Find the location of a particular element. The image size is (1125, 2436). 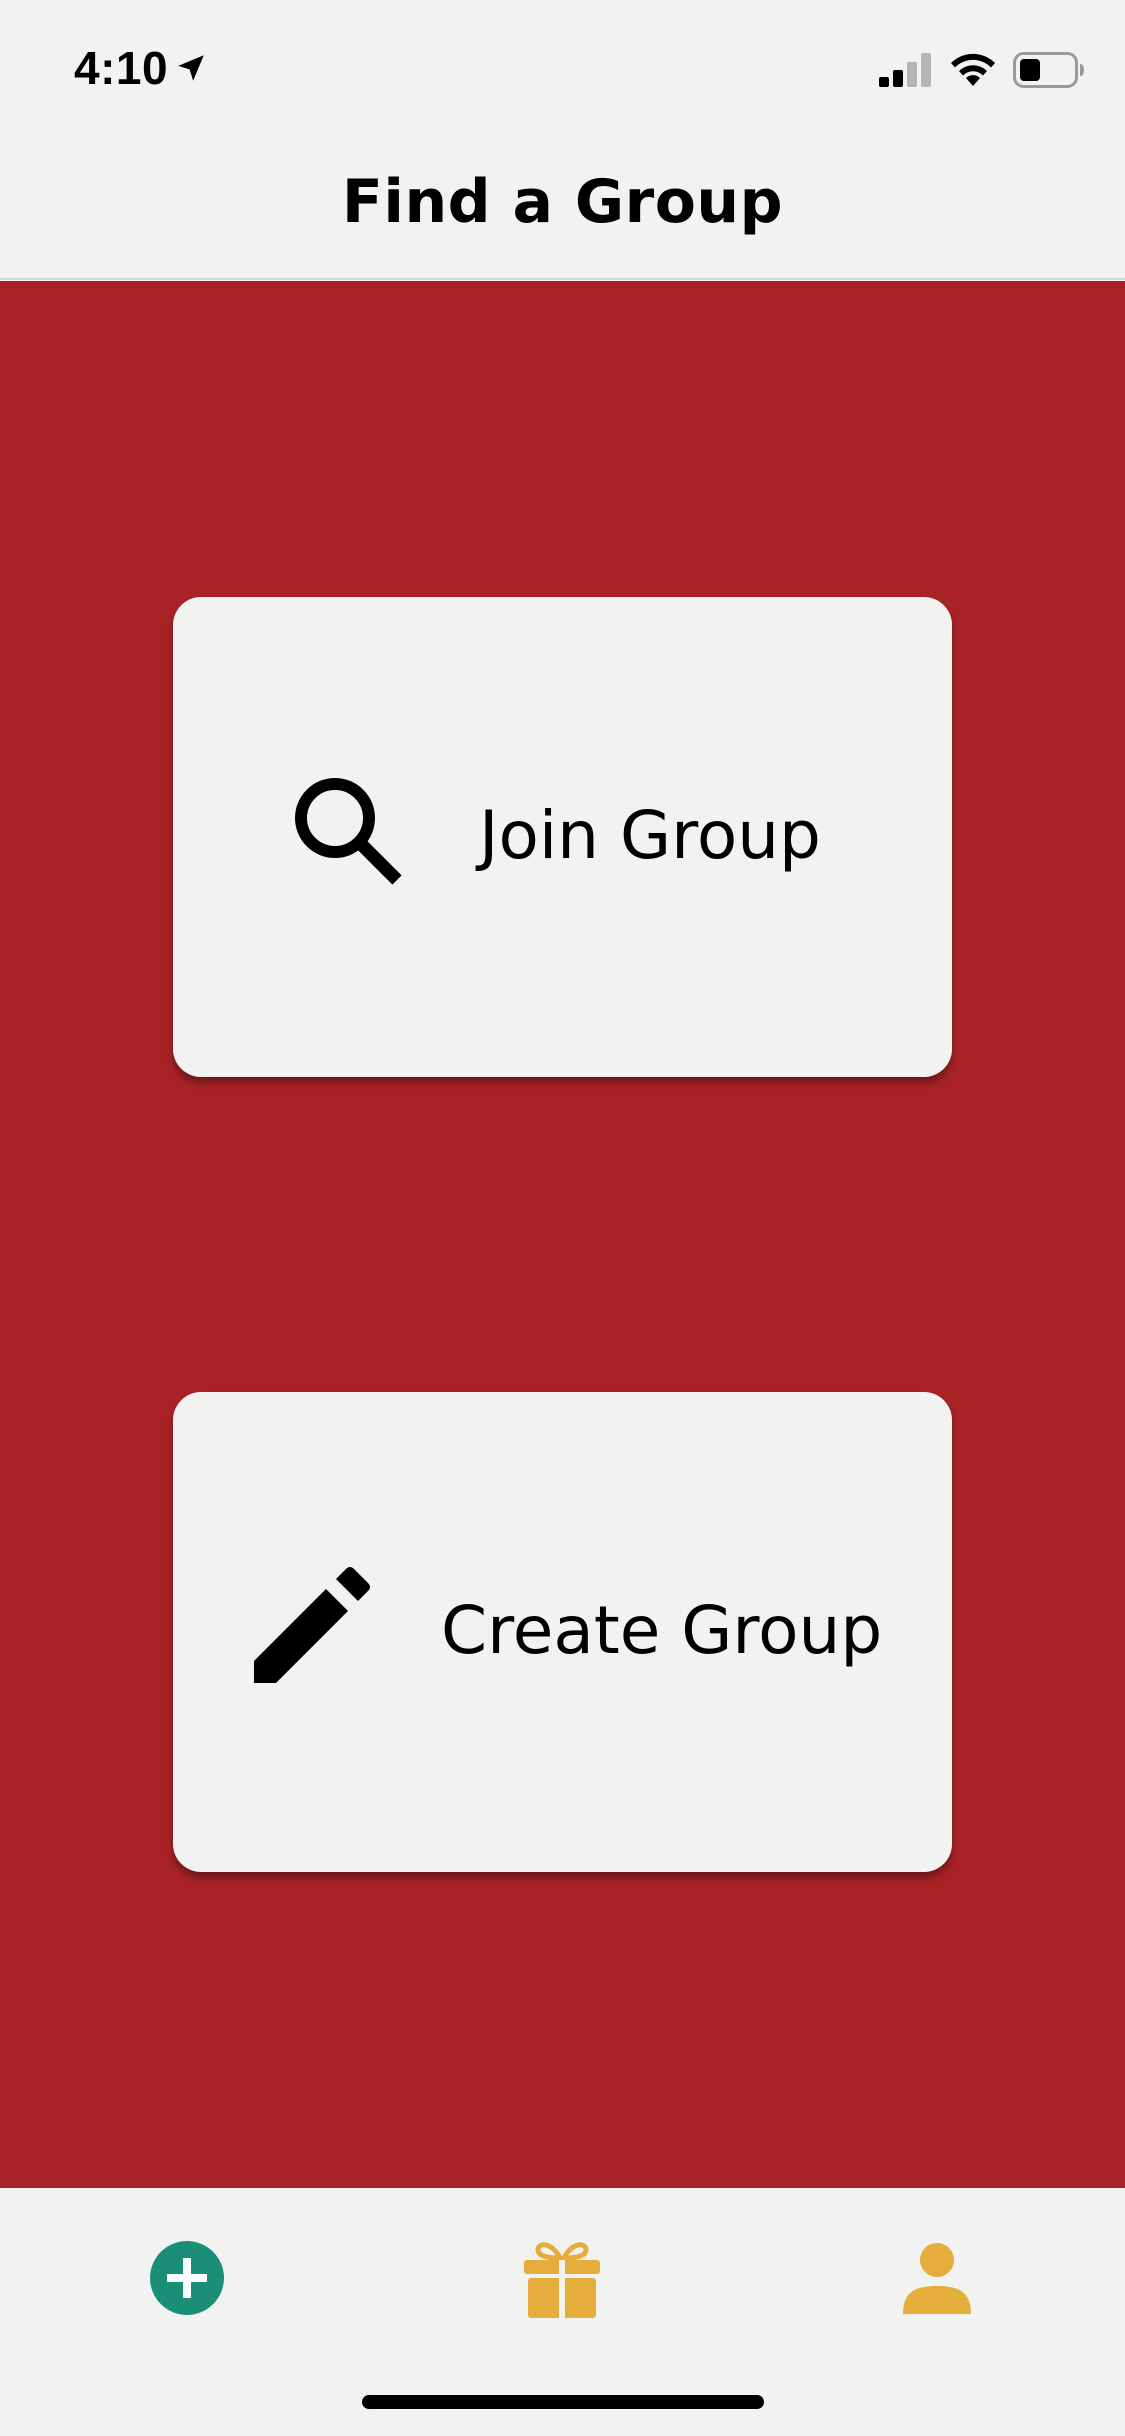

create-group-label: Create Group is located at coordinates (662, 1630).